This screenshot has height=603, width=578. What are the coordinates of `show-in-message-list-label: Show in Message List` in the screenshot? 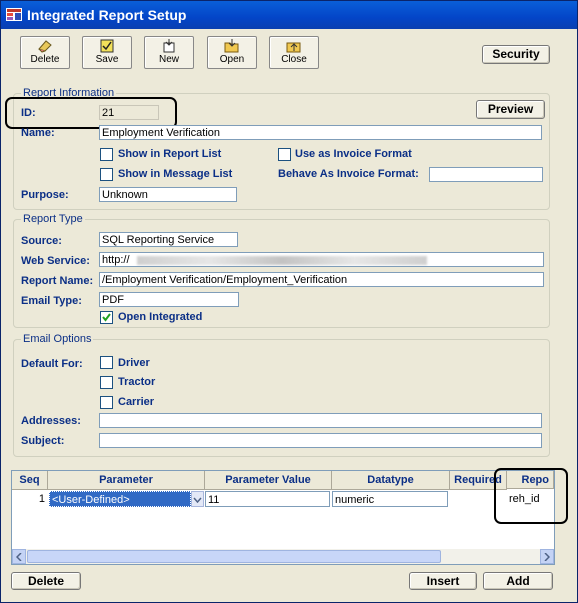 It's located at (175, 174).